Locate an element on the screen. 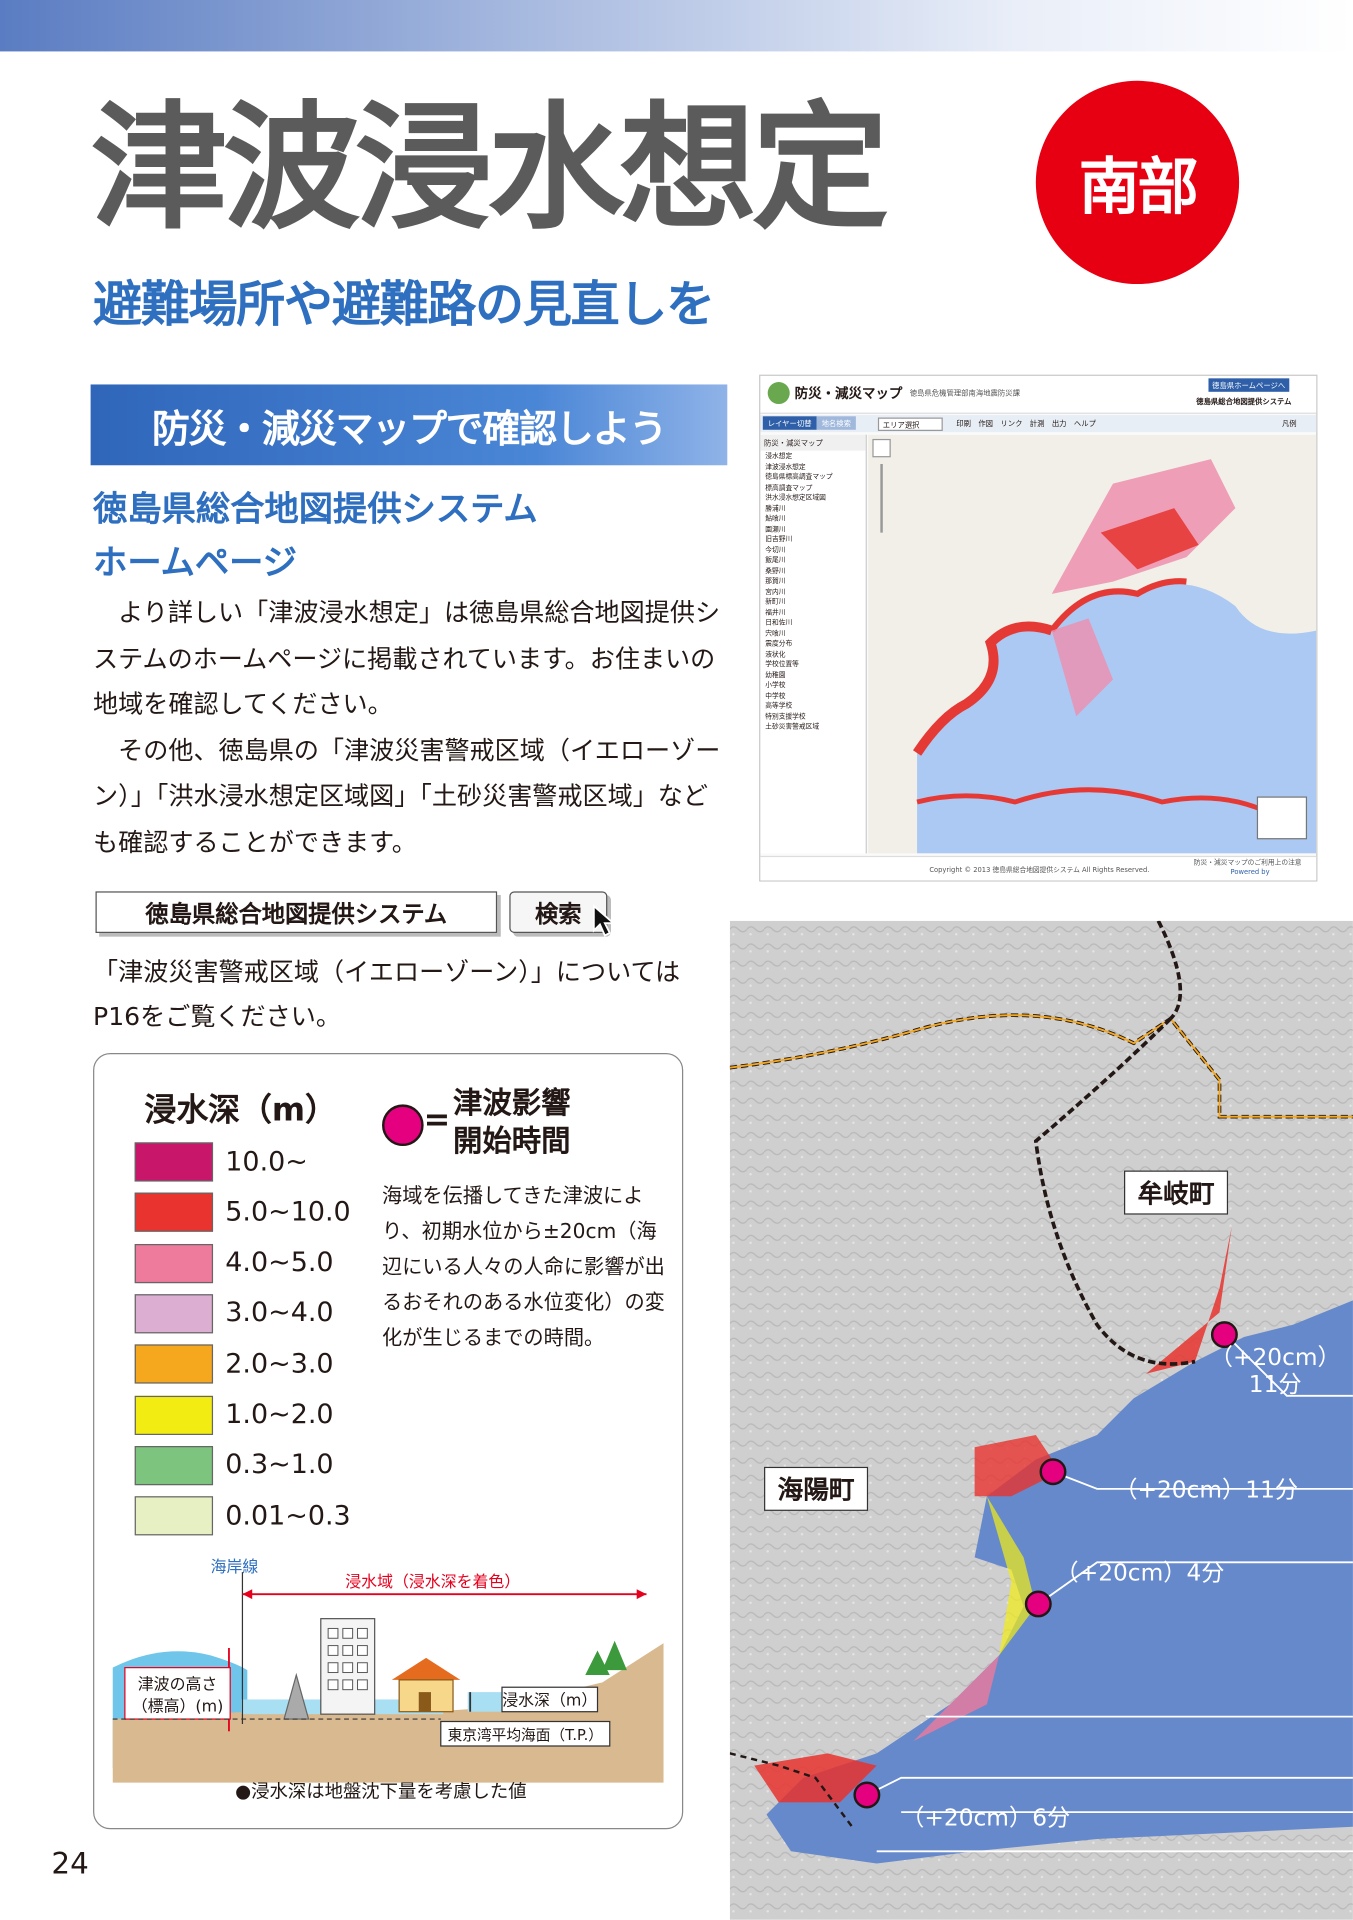  usage-notice-link: 防災・減災マップのご利用上の注意 is located at coordinates (1248, 862).